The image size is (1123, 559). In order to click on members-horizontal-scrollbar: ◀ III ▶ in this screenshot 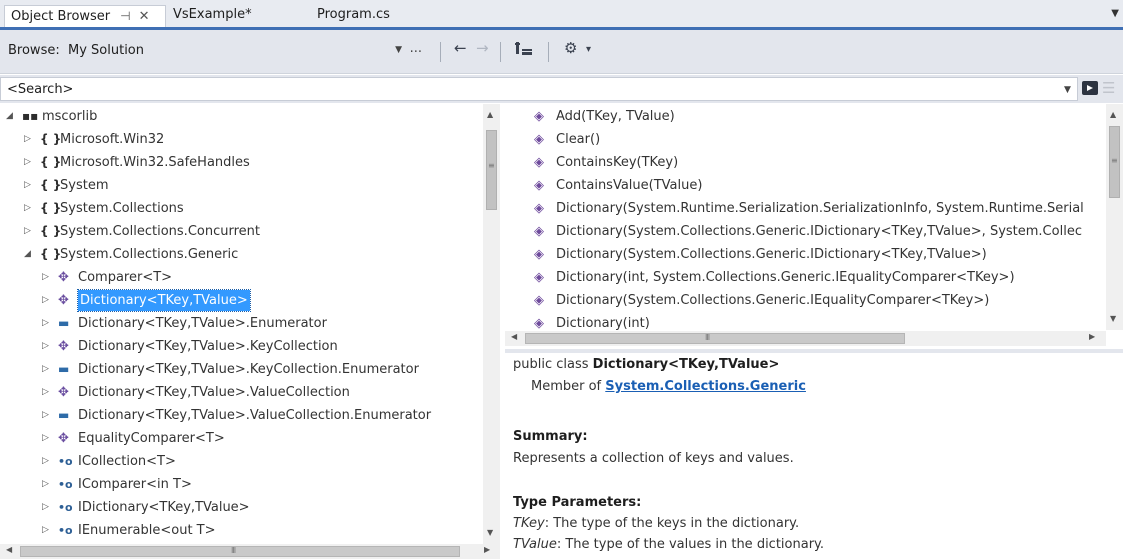, I will do `click(805, 338)`.